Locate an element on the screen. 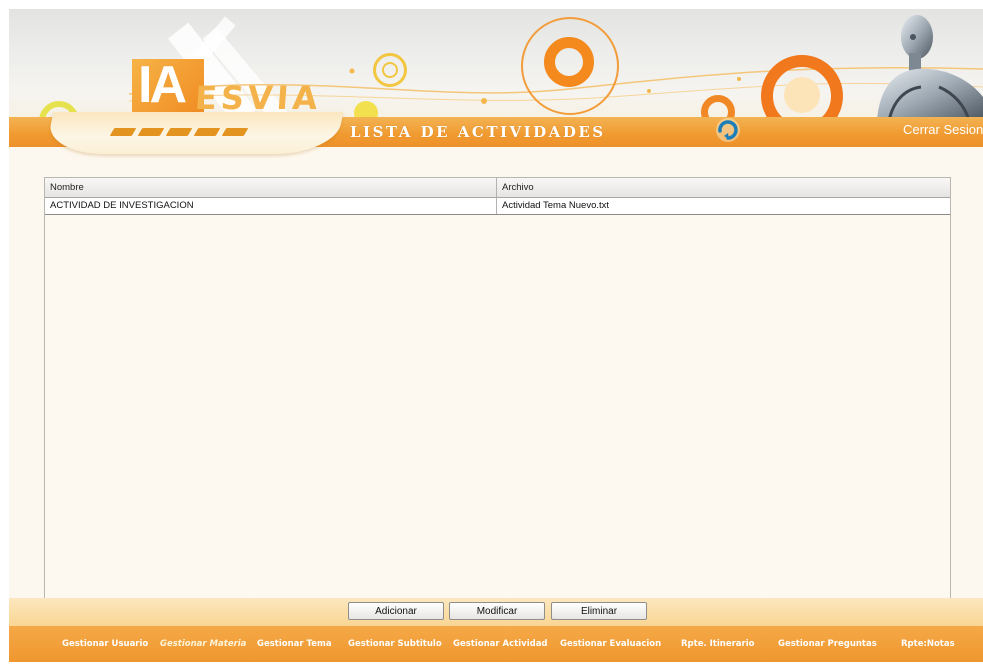 The width and height of the screenshot is (983, 665). cell-nombre: ACTIVIDAD DE INVESTIGACION is located at coordinates (271, 206).